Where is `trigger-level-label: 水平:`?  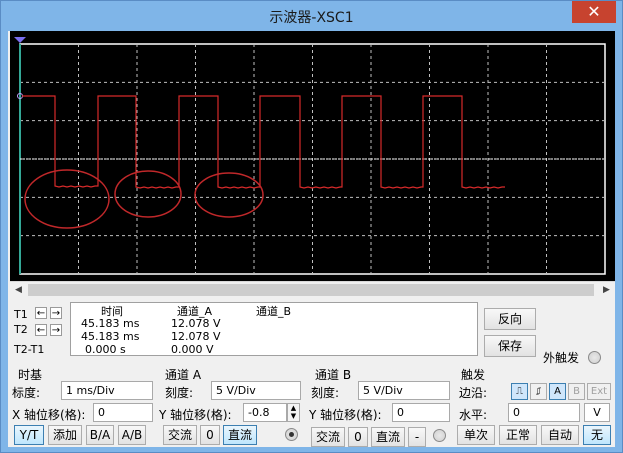 trigger-level-label: 水平: is located at coordinates (473, 415).